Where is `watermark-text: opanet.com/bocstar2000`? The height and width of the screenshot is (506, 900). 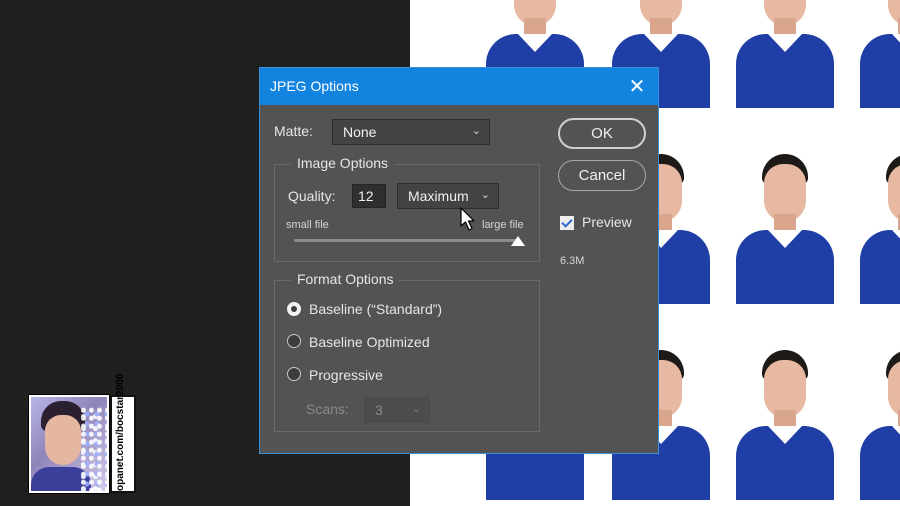
watermark-text: opanet.com/bocstar2000 is located at coordinates (120, 432).